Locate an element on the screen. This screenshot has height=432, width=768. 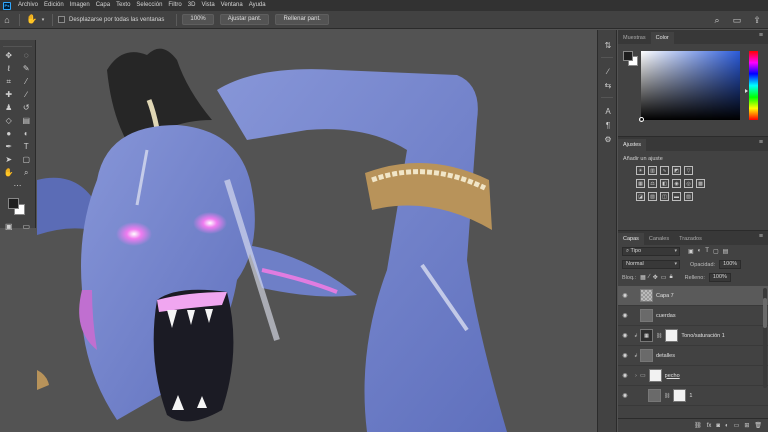
edit-toolbar-icon: ⋯ is located at coordinates (18, 186).